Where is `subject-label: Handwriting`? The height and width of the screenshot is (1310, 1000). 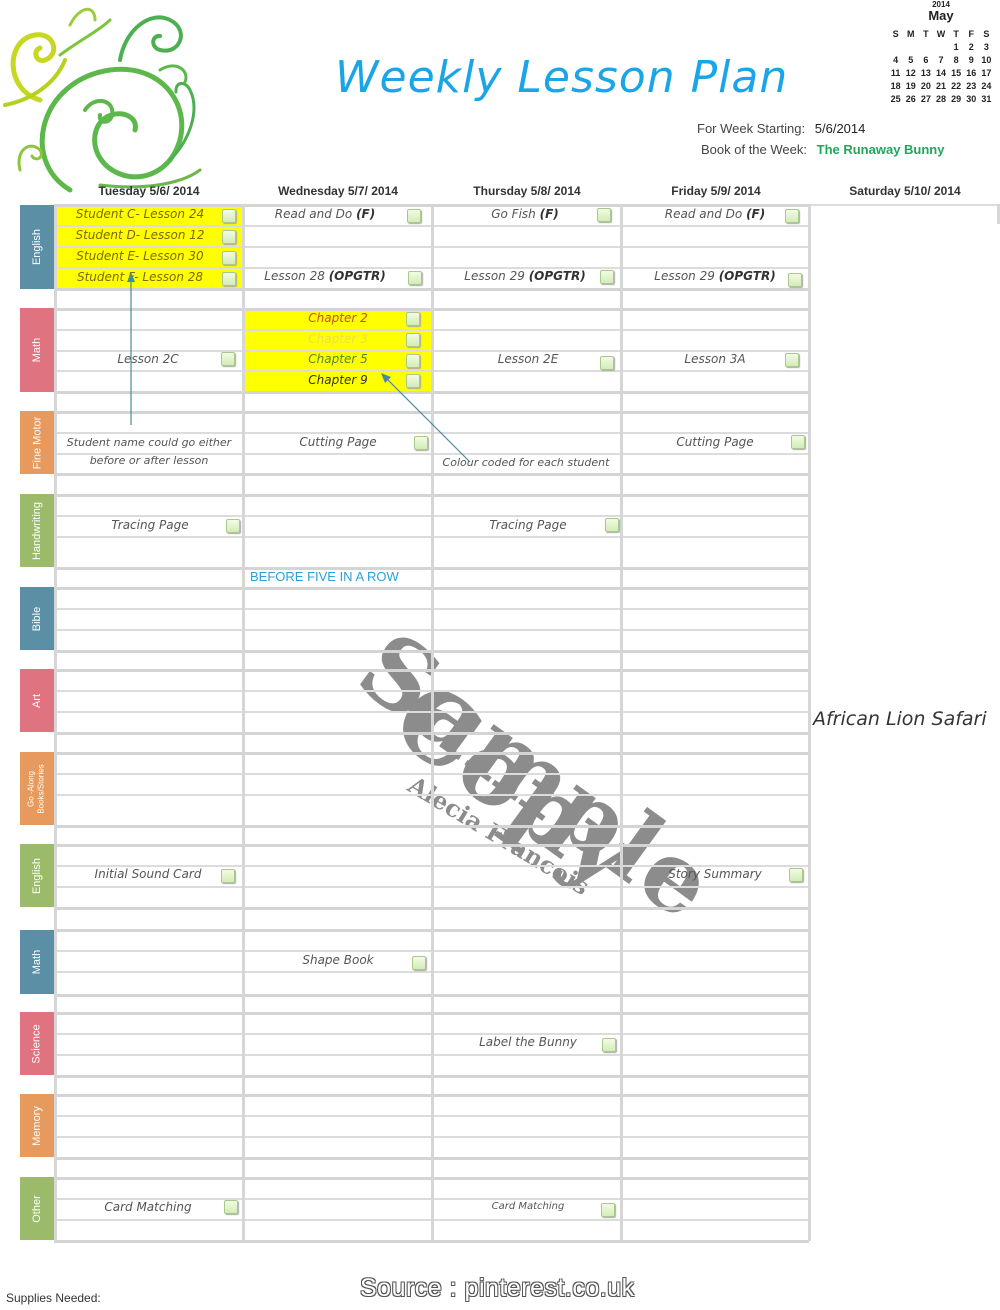
subject-label: Handwriting is located at coordinates (37, 530).